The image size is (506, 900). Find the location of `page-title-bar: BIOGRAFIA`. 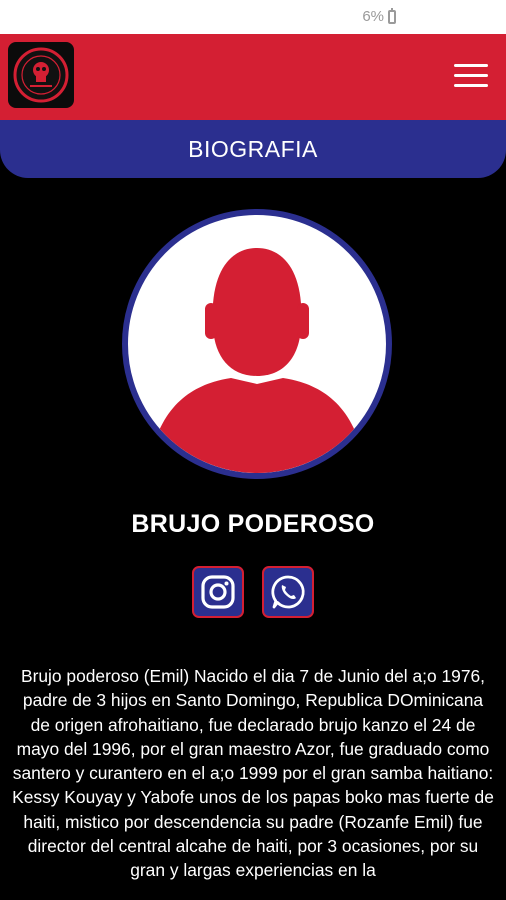

page-title-bar: BIOGRAFIA is located at coordinates (253, 149).